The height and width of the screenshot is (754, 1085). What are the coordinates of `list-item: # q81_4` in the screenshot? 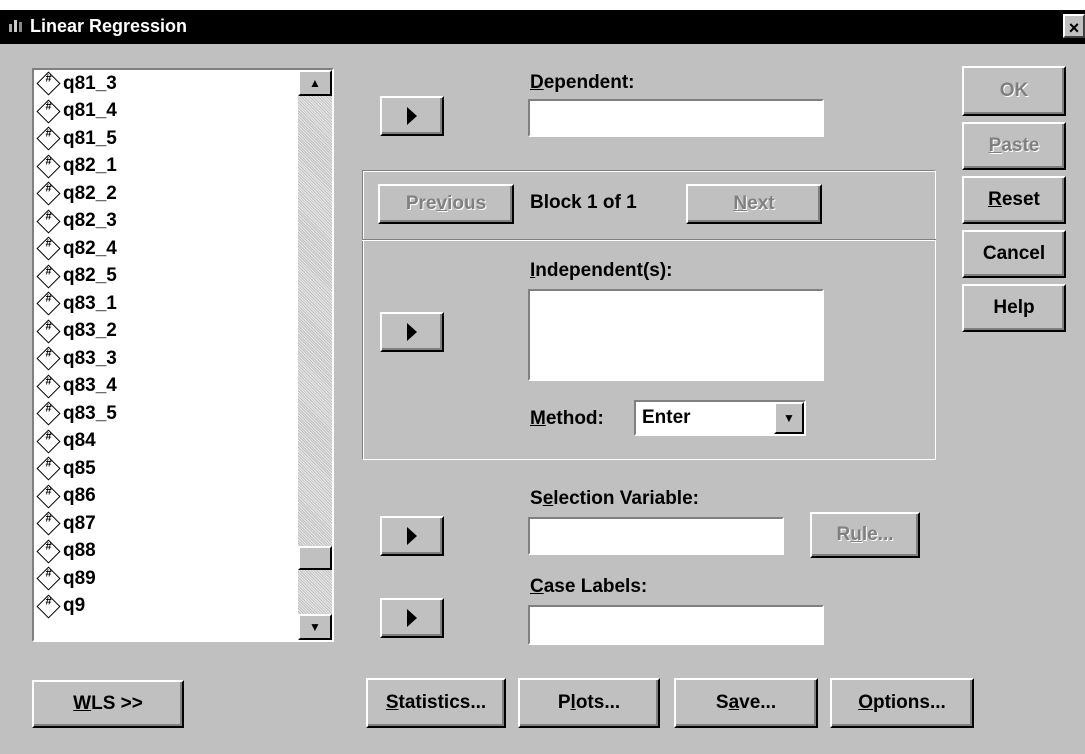 It's located at (166, 112).